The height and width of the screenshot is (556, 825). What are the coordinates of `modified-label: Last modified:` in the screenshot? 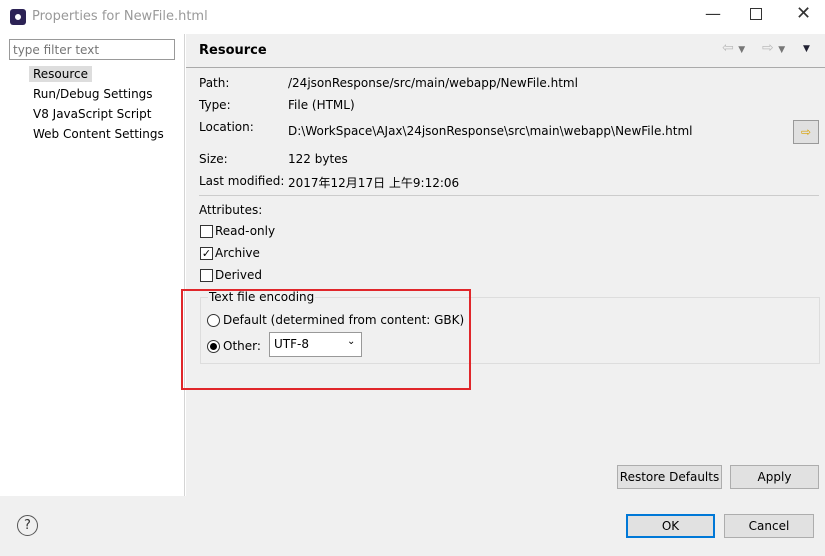 It's located at (242, 181).